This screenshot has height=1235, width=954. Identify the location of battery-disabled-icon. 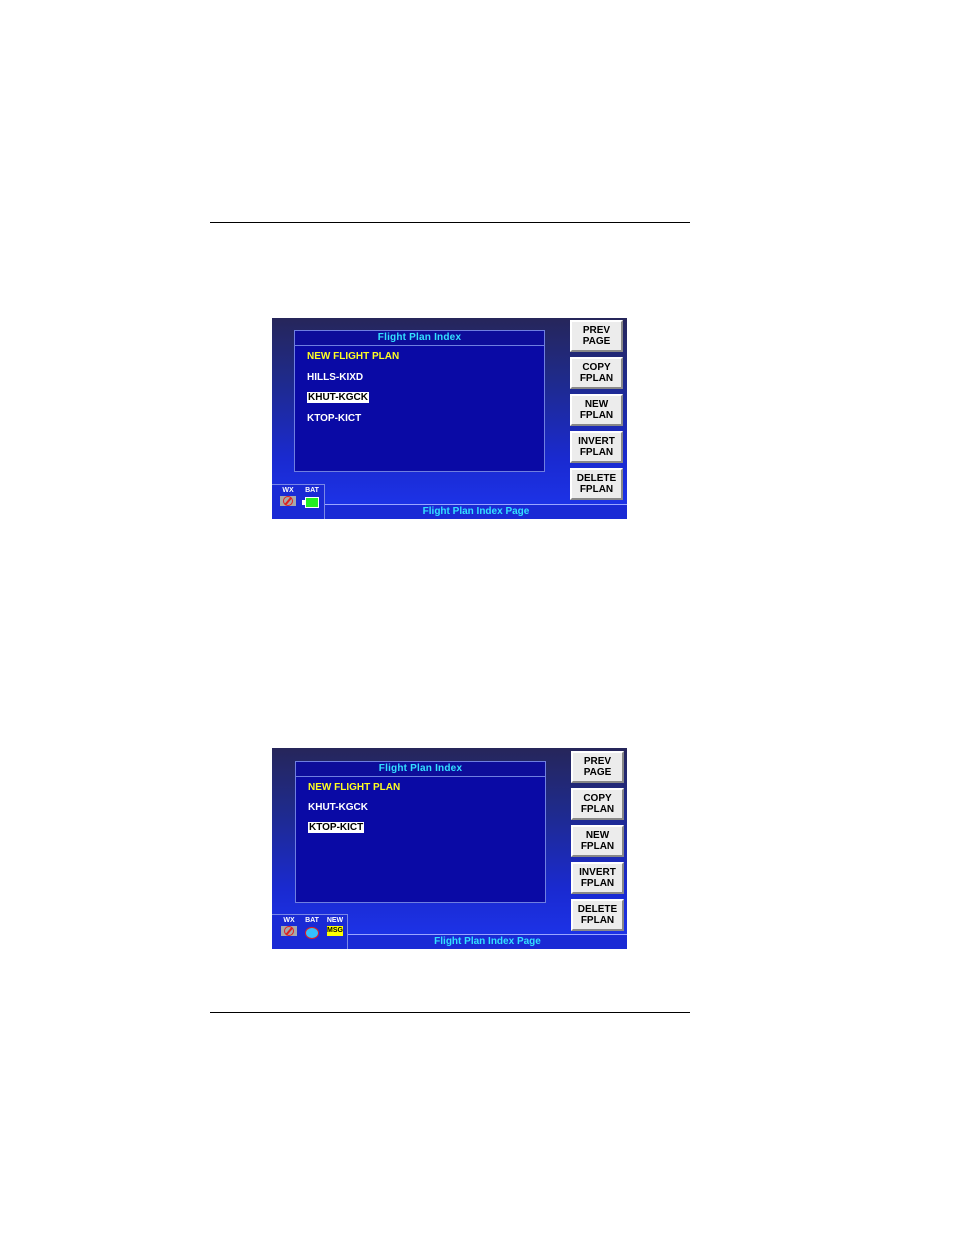
(312, 933).